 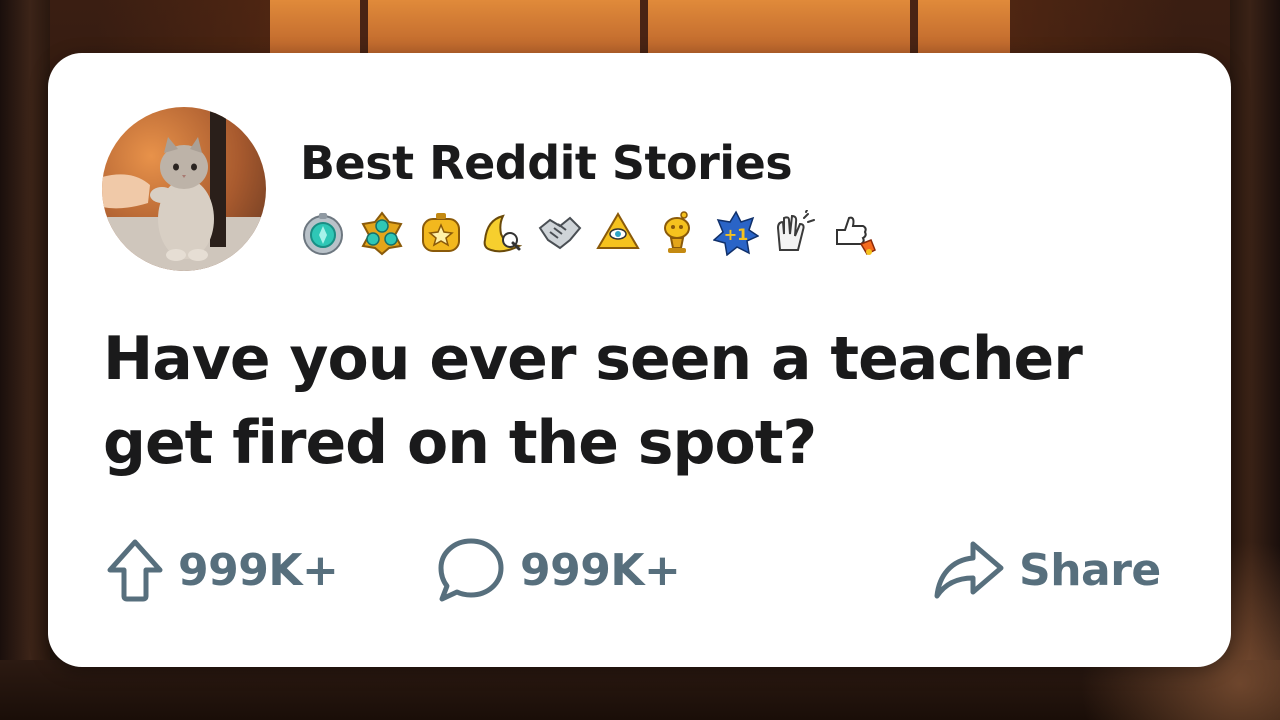 I want to click on thumbs-up-rocket-award-icon, so click(x=854, y=233).